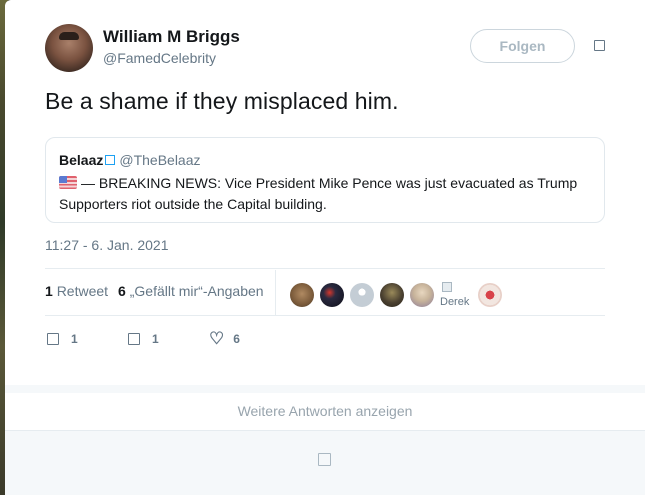 Image resolution: width=645 pixels, height=495 pixels. I want to click on tweet-actions: 1 1 ♡ 6, so click(168, 338).